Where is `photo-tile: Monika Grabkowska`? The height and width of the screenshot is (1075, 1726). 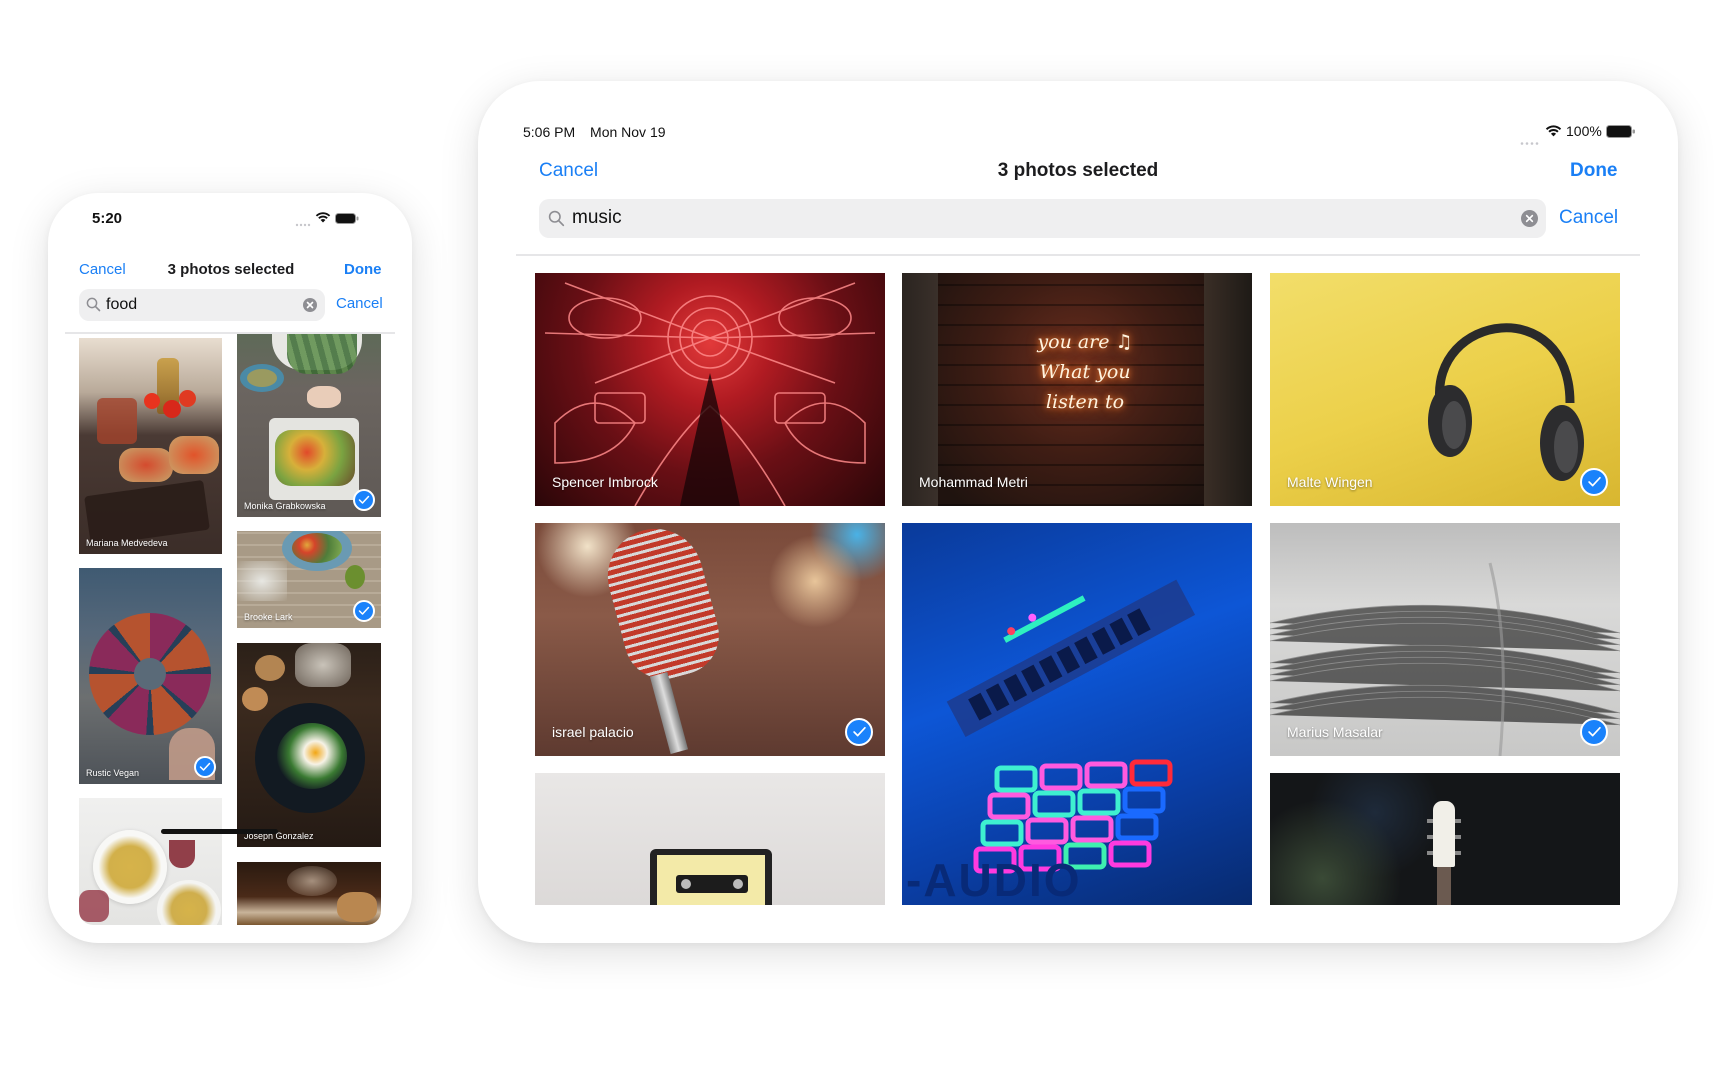 photo-tile: Monika Grabkowska is located at coordinates (309, 425).